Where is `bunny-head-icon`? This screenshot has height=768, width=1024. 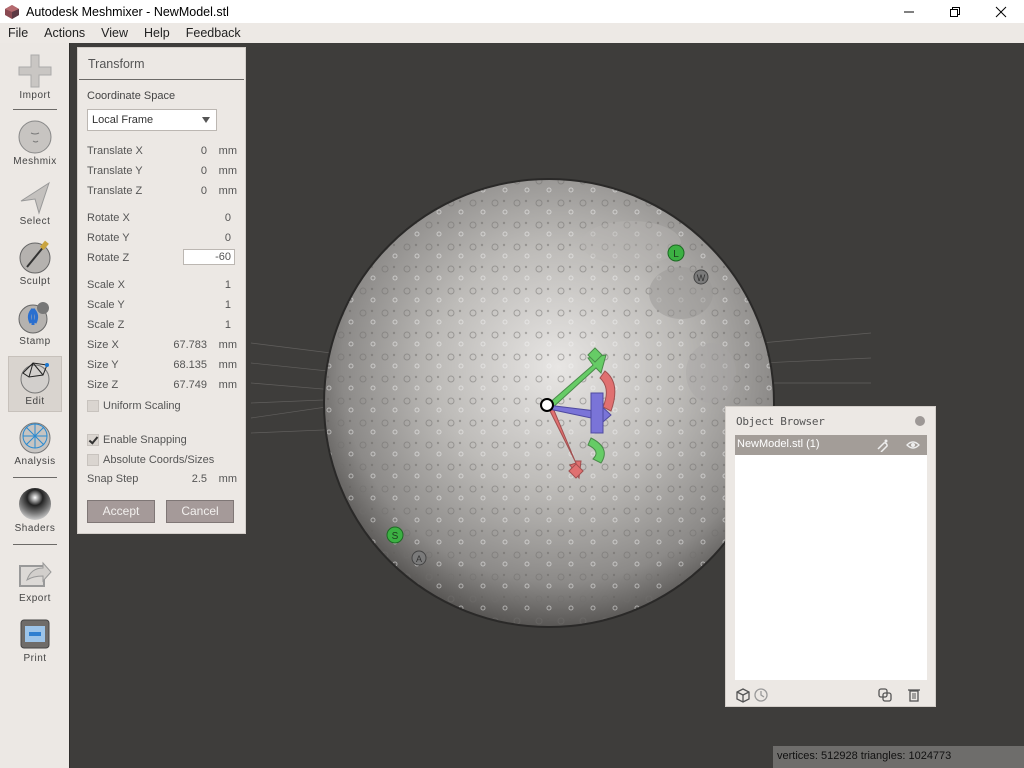 bunny-head-icon is located at coordinates (35, 137).